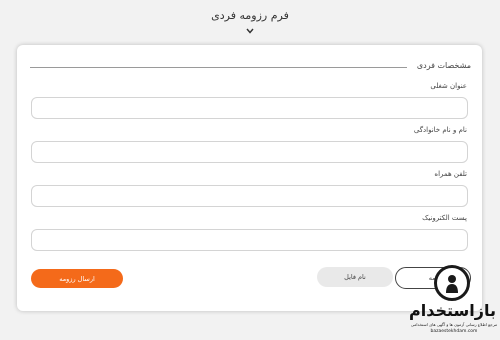 The image size is (500, 340). What do you see at coordinates (250, 15) in the screenshot?
I see `form-title: فرم رزومه فردی` at bounding box center [250, 15].